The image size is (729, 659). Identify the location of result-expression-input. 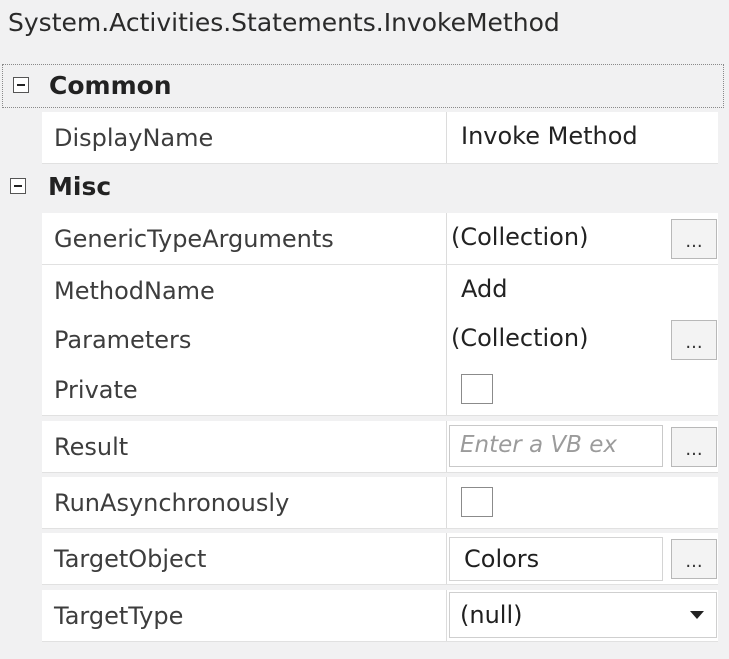
(555, 445).